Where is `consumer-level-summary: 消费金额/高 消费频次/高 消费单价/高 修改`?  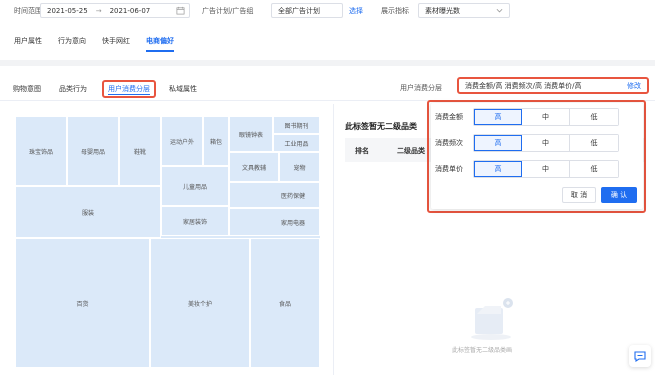 consumer-level-summary: 消费金额/高 消费频次/高 消费单价/高 修改 is located at coordinates (553, 85).